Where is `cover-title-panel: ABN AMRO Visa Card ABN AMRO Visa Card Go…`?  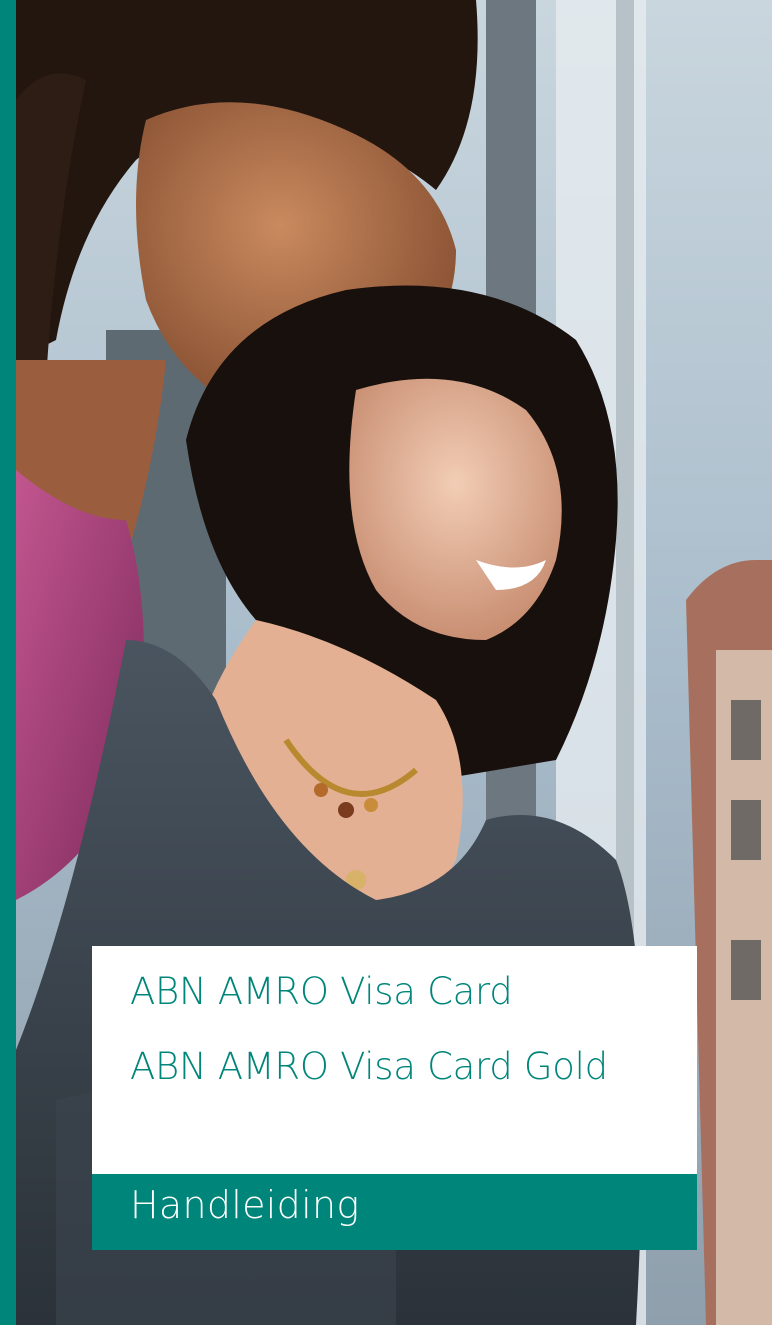 cover-title-panel: ABN AMRO Visa Card ABN AMRO Visa Card Go… is located at coordinates (394, 1060).